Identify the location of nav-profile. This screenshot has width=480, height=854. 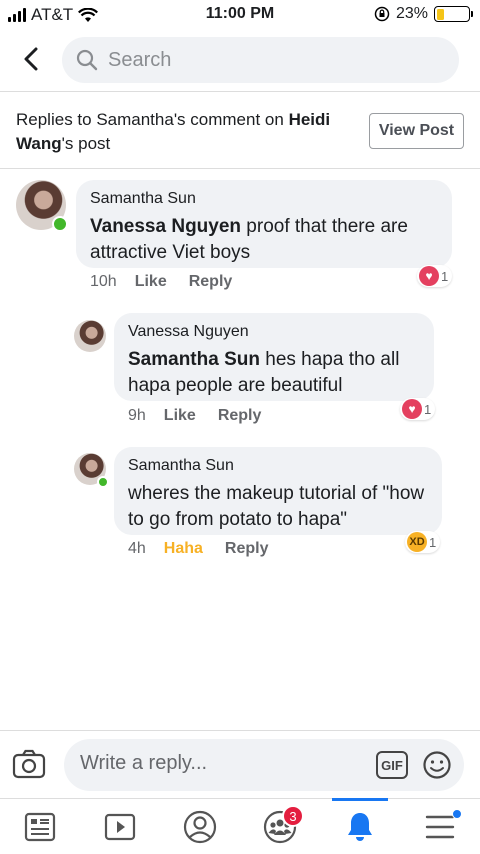
(200, 826).